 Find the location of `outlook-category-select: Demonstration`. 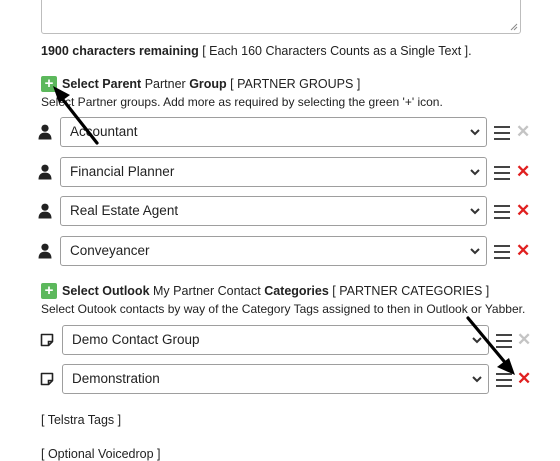

outlook-category-select: Demonstration is located at coordinates (275, 379).